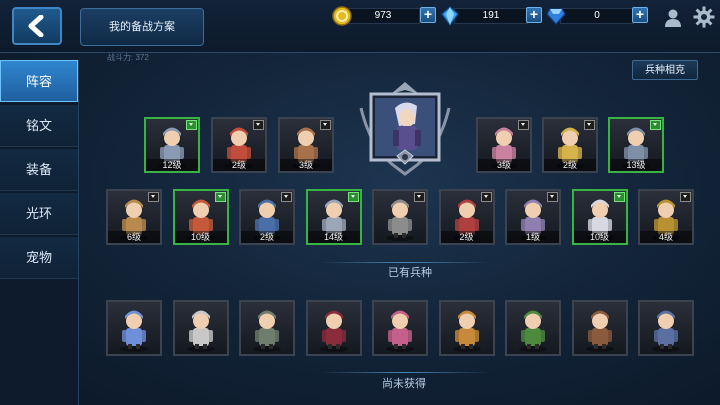 This screenshot has width=720, height=405. Describe the element at coordinates (666, 237) in the screenshot. I see `unit-level: 4级` at that location.